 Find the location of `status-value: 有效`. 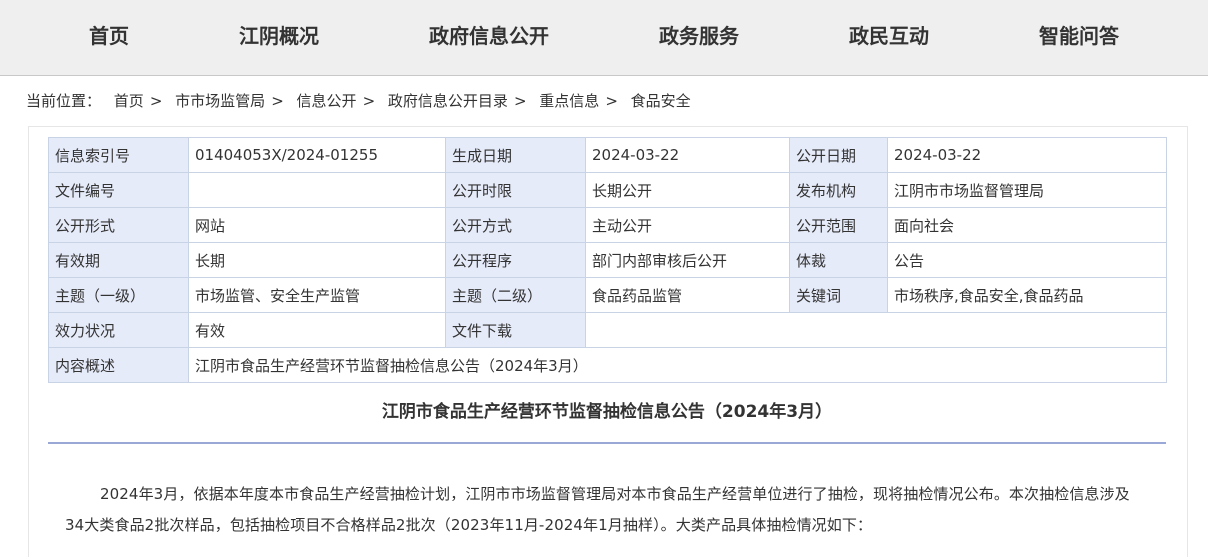

status-value: 有效 is located at coordinates (317, 330).